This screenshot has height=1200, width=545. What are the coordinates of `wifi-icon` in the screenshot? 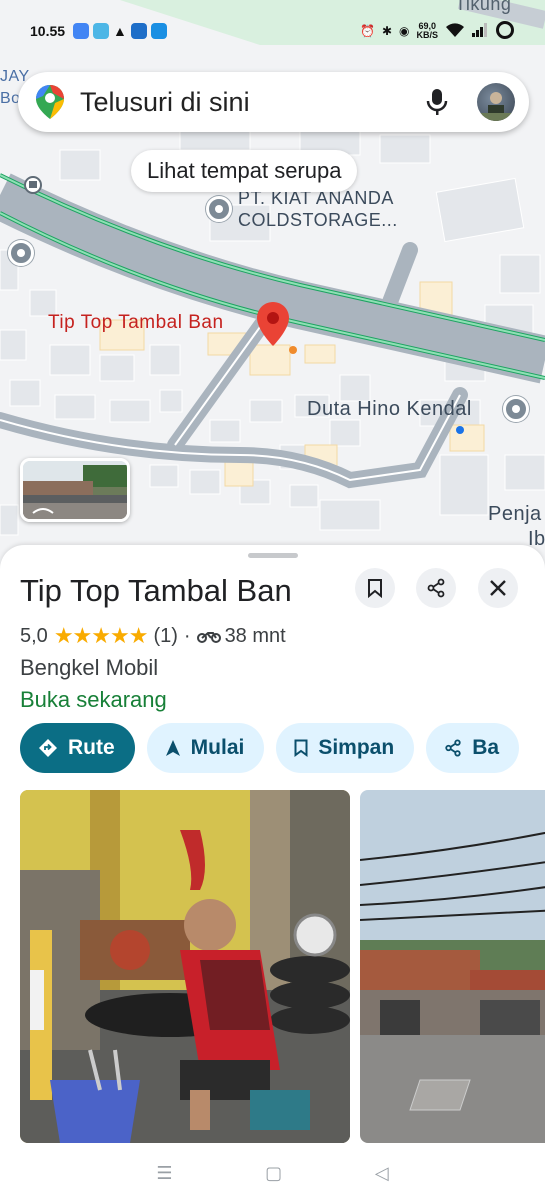 It's located at (455, 31).